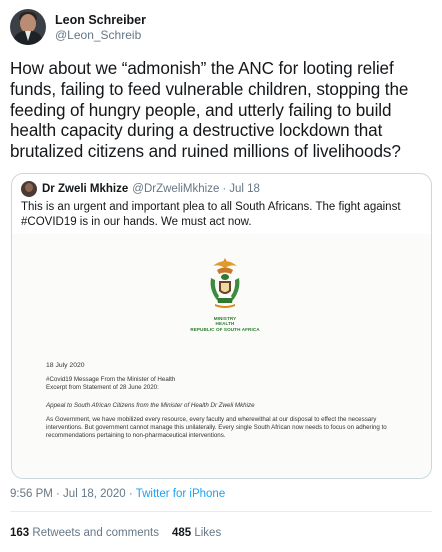 Image resolution: width=442 pixels, height=552 pixels. What do you see at coordinates (85, 188) in the screenshot?
I see `quoted-display-name: Dr Zweli Mkhize` at bounding box center [85, 188].